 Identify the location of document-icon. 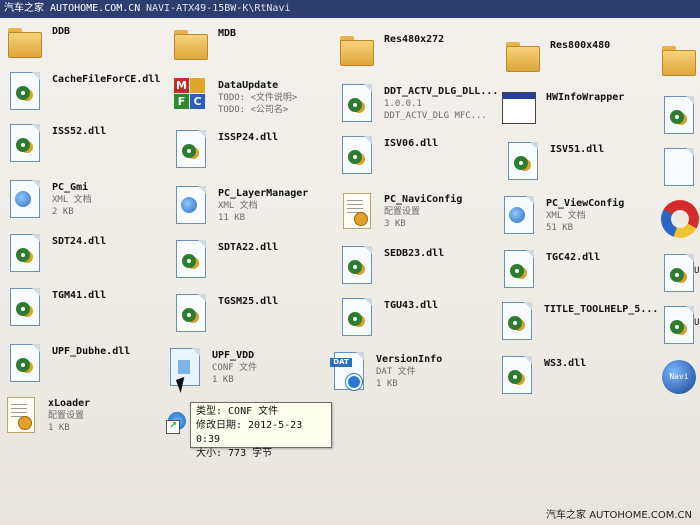
(678, 168).